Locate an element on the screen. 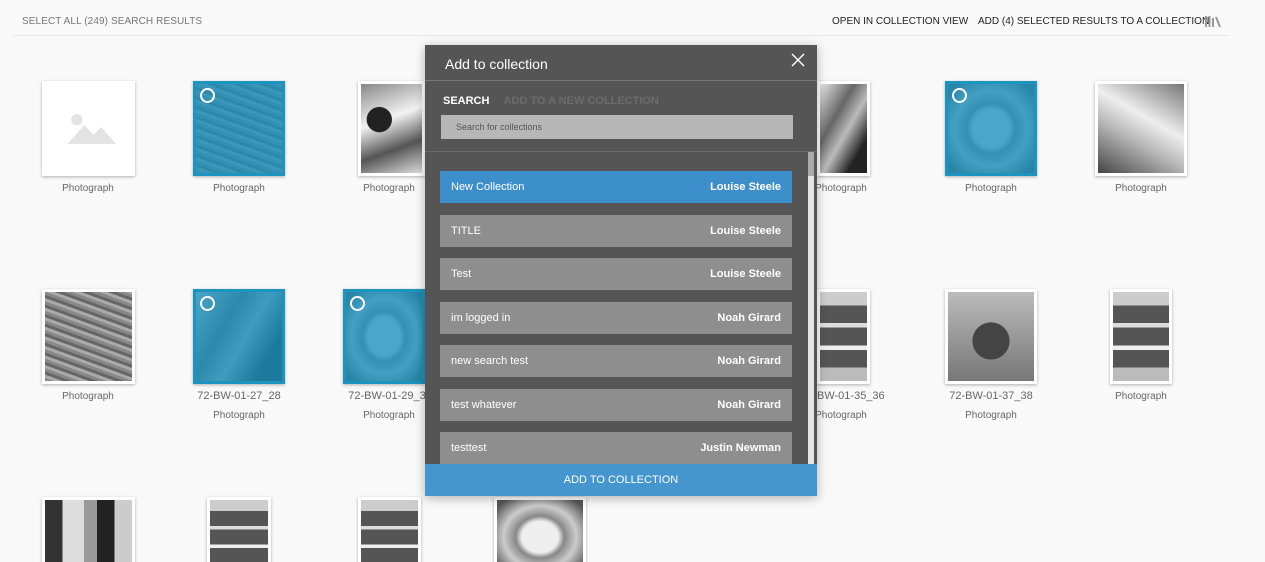 The image size is (1265, 562). collection-item: test whatever Noah Girard is located at coordinates (616, 405).